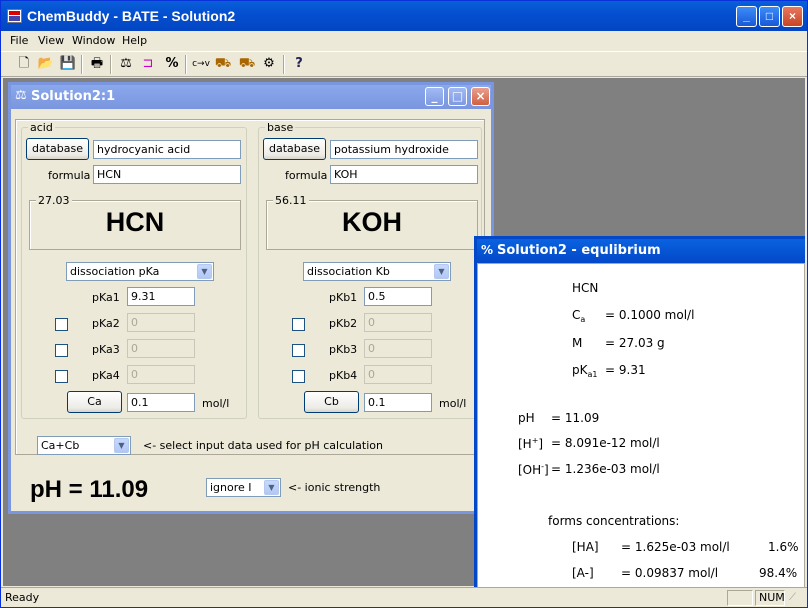 Image resolution: width=808 pixels, height=608 pixels. I want to click on pka2-input: 0, so click(161, 322).